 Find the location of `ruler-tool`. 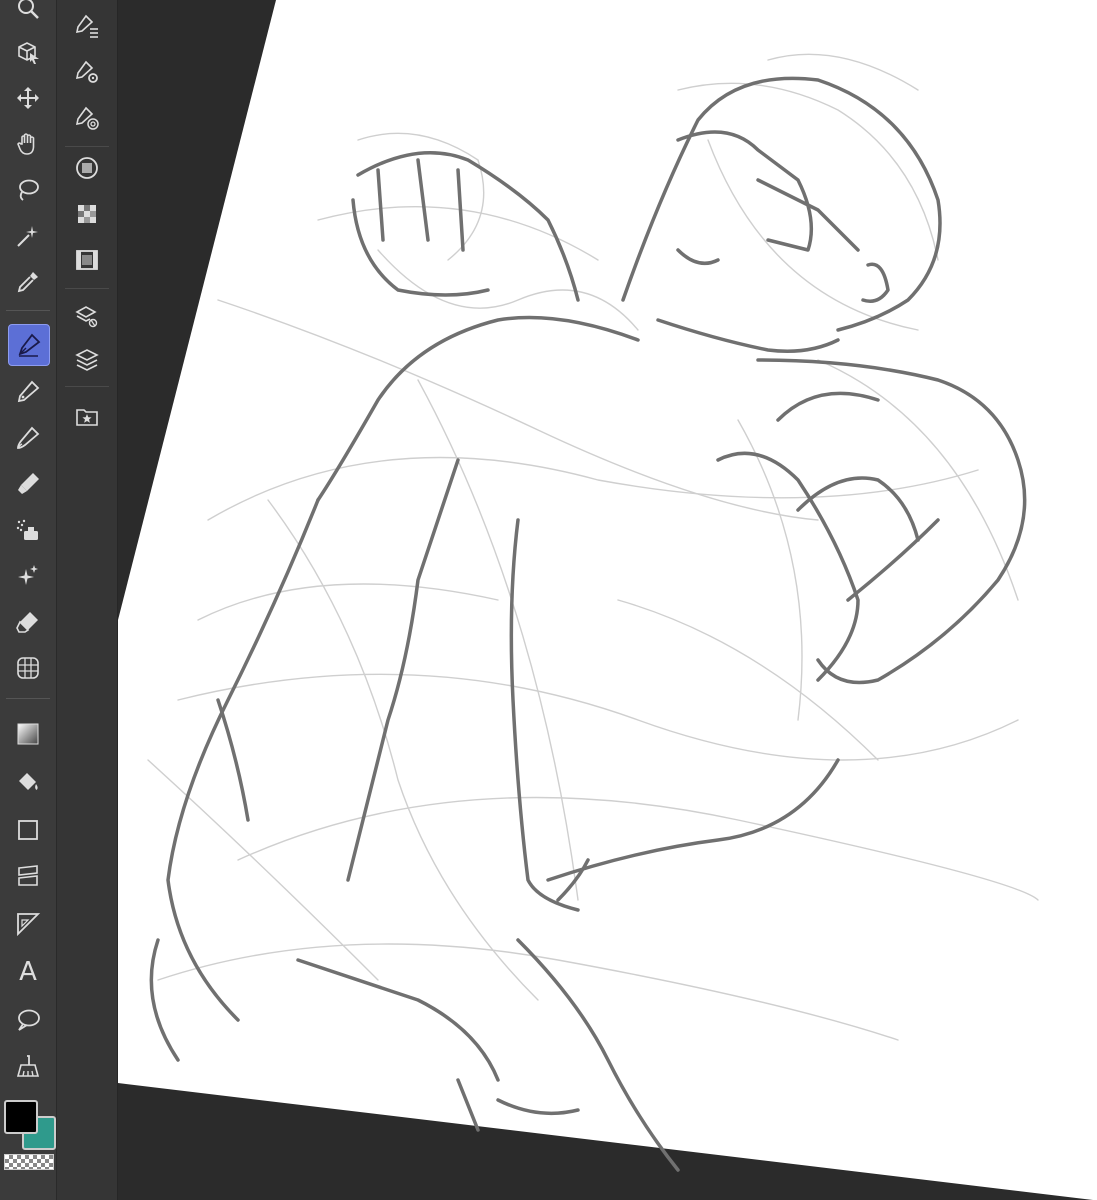

ruler-tool is located at coordinates (28, 924).